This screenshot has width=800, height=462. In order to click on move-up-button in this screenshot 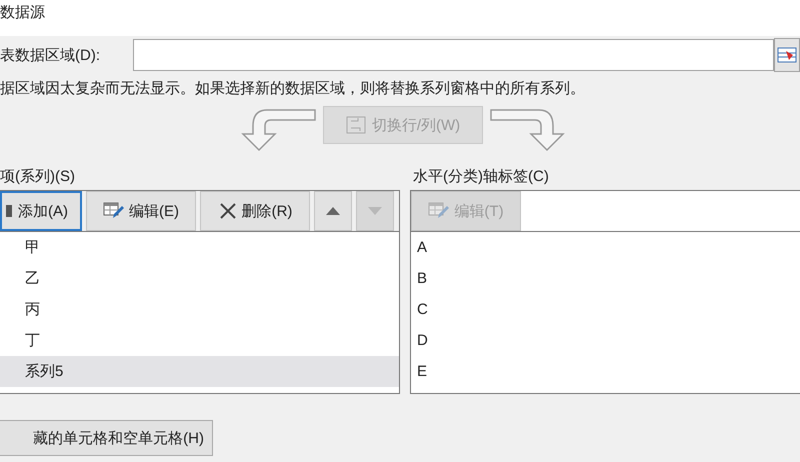, I will do `click(333, 211)`.